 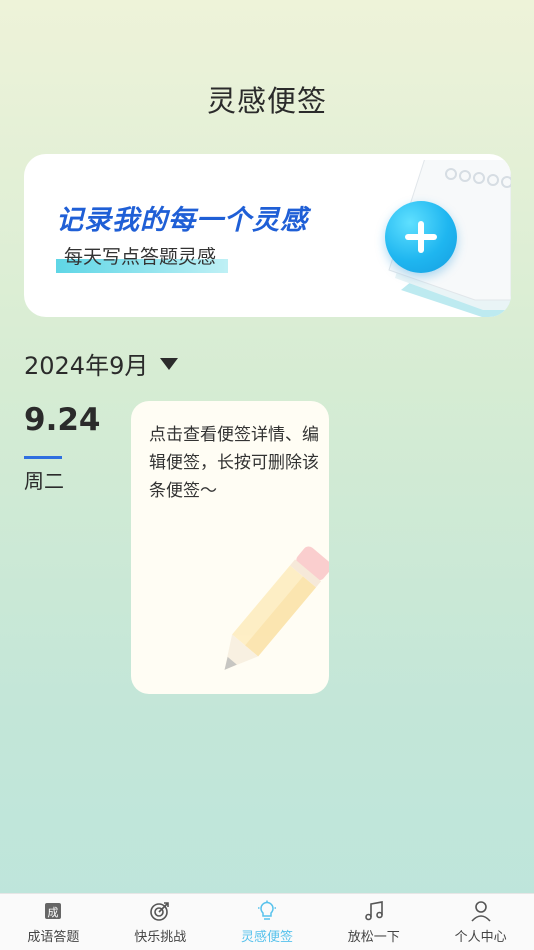 I want to click on tab-label: 放松一下, so click(x=373, y=937).